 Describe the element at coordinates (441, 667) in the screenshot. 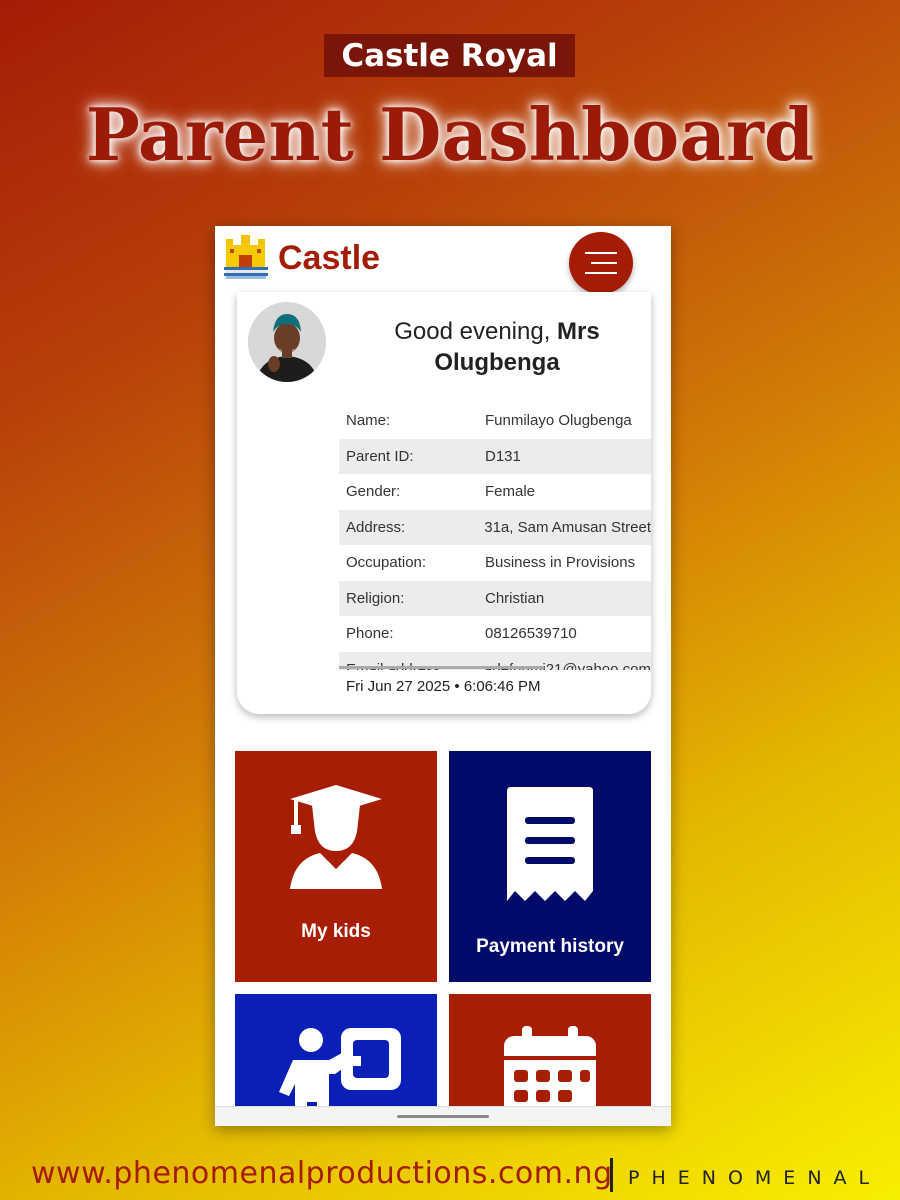

I see `table-horizontal-scrollbar` at that location.